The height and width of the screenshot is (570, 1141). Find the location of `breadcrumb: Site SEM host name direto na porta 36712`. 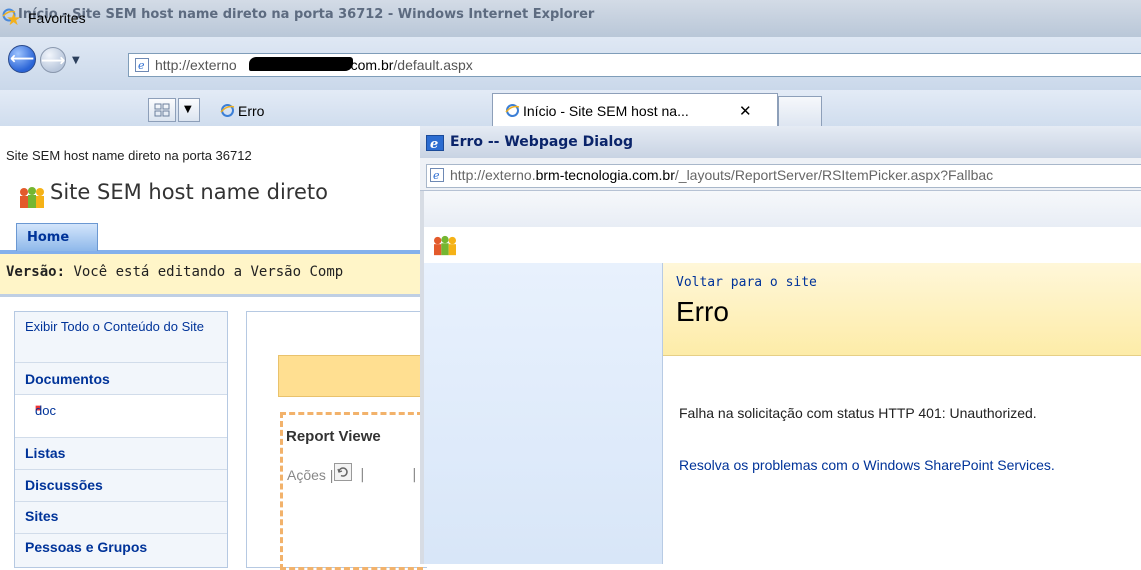

breadcrumb: Site SEM host name direto na porta 36712 is located at coordinates (129, 155).